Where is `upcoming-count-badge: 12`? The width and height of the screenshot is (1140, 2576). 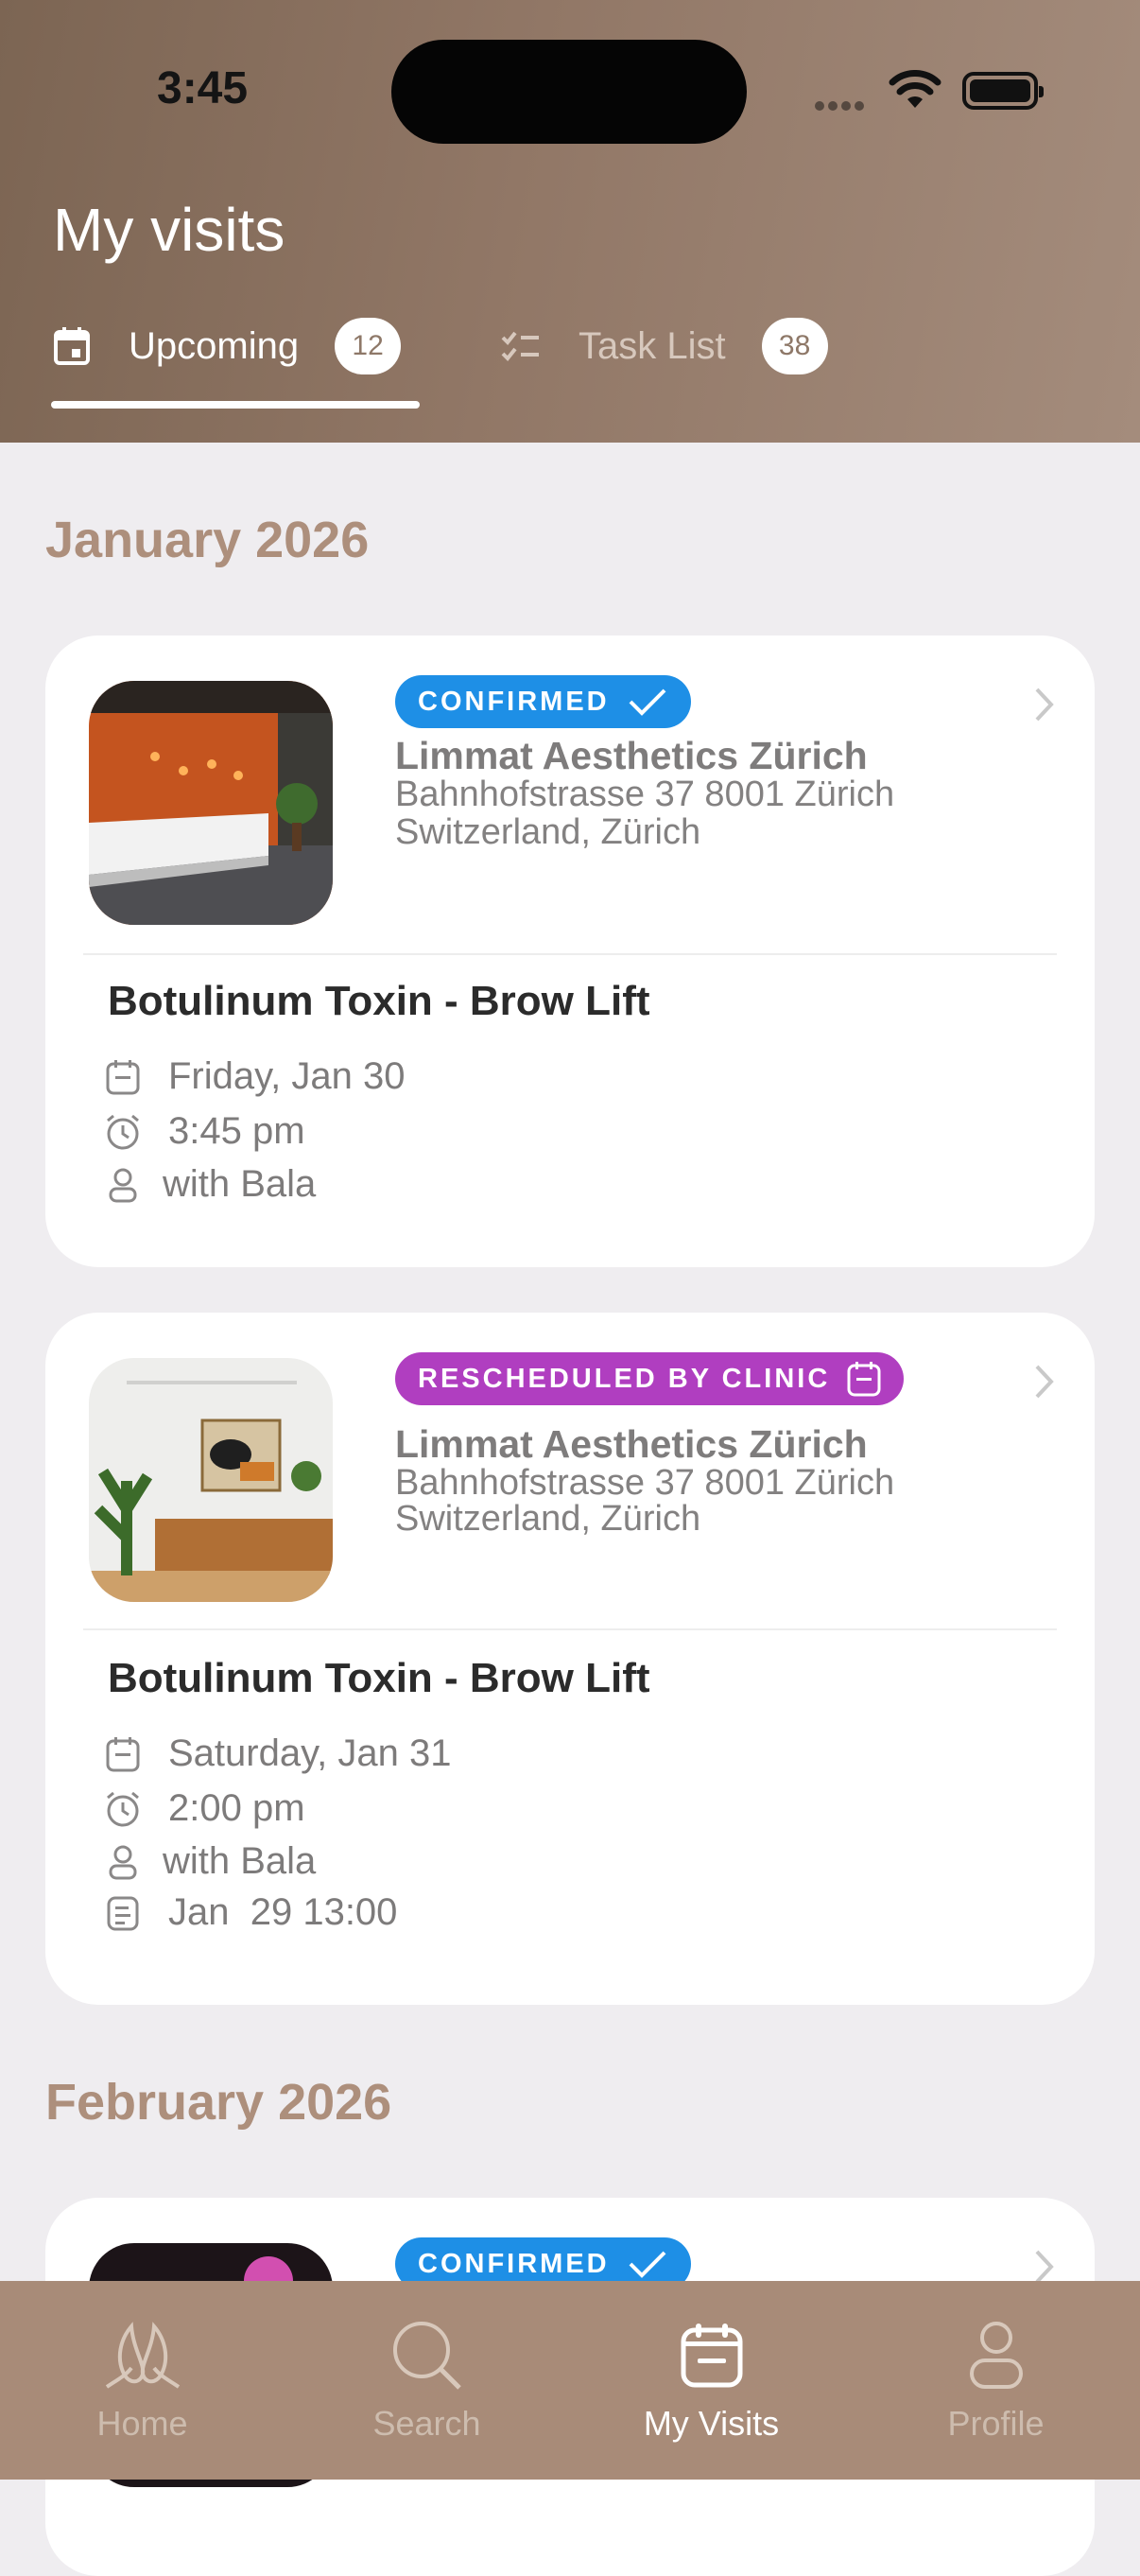 upcoming-count-badge: 12 is located at coordinates (368, 346).